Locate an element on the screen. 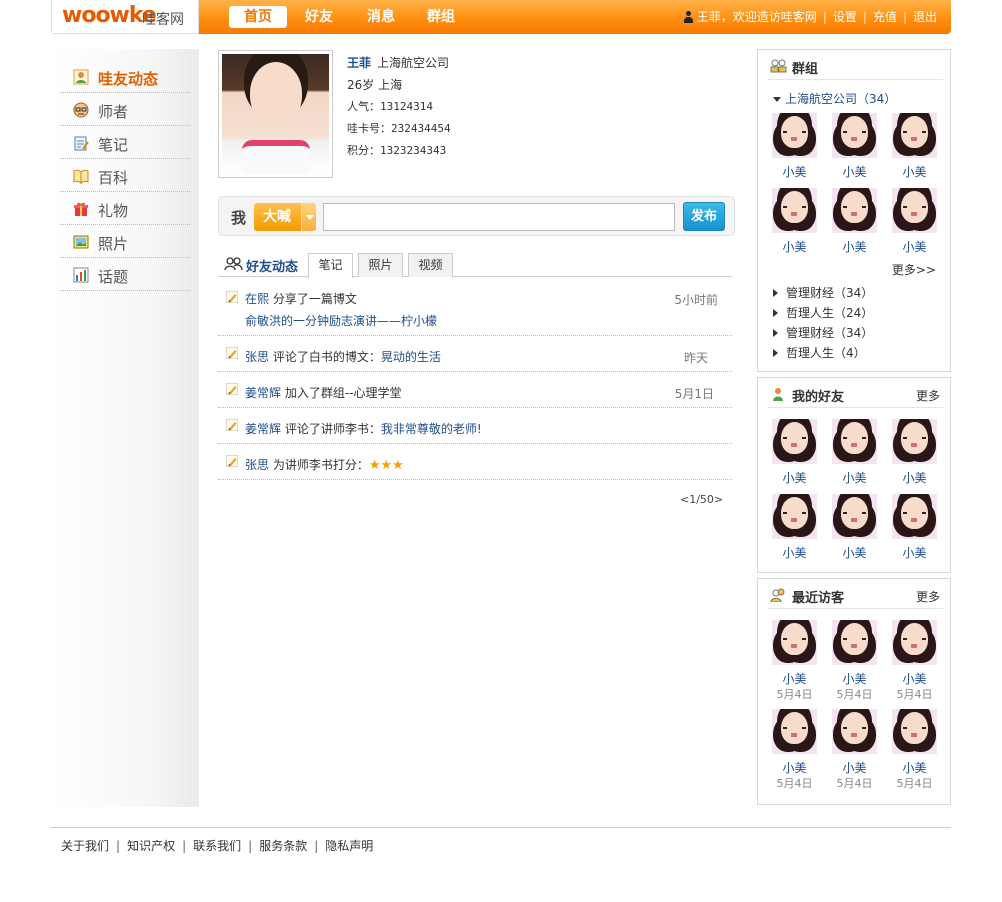  feed-time: 5小时前 is located at coordinates (696, 300).